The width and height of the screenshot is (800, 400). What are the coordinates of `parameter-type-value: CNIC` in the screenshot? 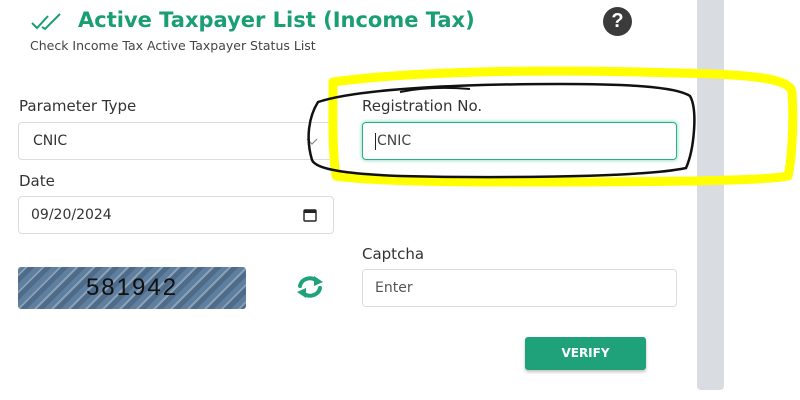 It's located at (50, 141).